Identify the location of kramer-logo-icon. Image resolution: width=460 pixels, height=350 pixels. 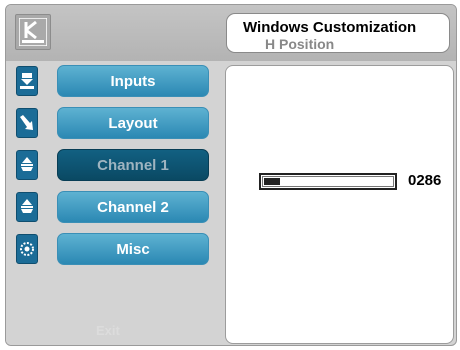
(33, 32).